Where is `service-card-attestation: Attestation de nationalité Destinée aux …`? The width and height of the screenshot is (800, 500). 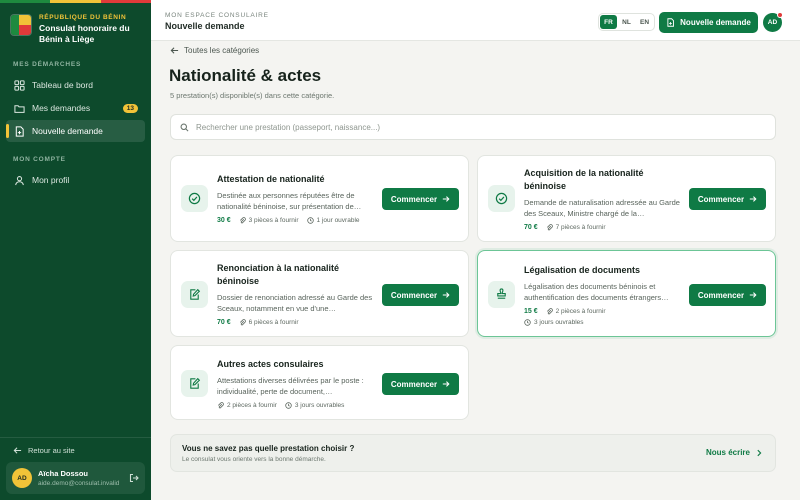
service-card-attestation: Attestation de nationalité Destinée aux … is located at coordinates (319, 198).